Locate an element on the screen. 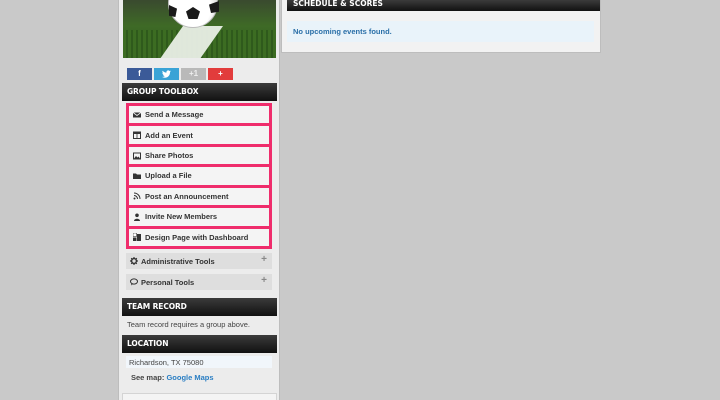 Image resolution: width=720 pixels, height=400 pixels. team-record-text: Team record requires a group above. is located at coordinates (188, 324).